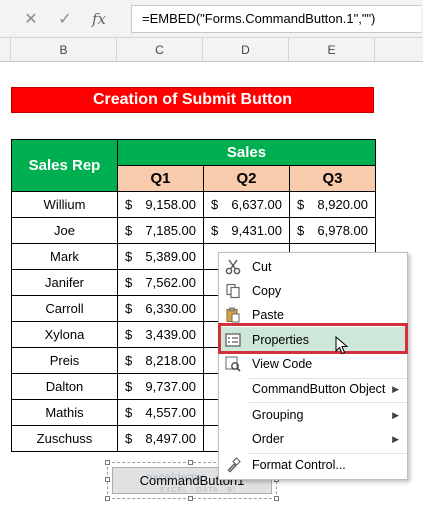 The image size is (423, 512). Describe the element at coordinates (64, 386) in the screenshot. I see `sales-rep-name-cell: Dalton` at that location.